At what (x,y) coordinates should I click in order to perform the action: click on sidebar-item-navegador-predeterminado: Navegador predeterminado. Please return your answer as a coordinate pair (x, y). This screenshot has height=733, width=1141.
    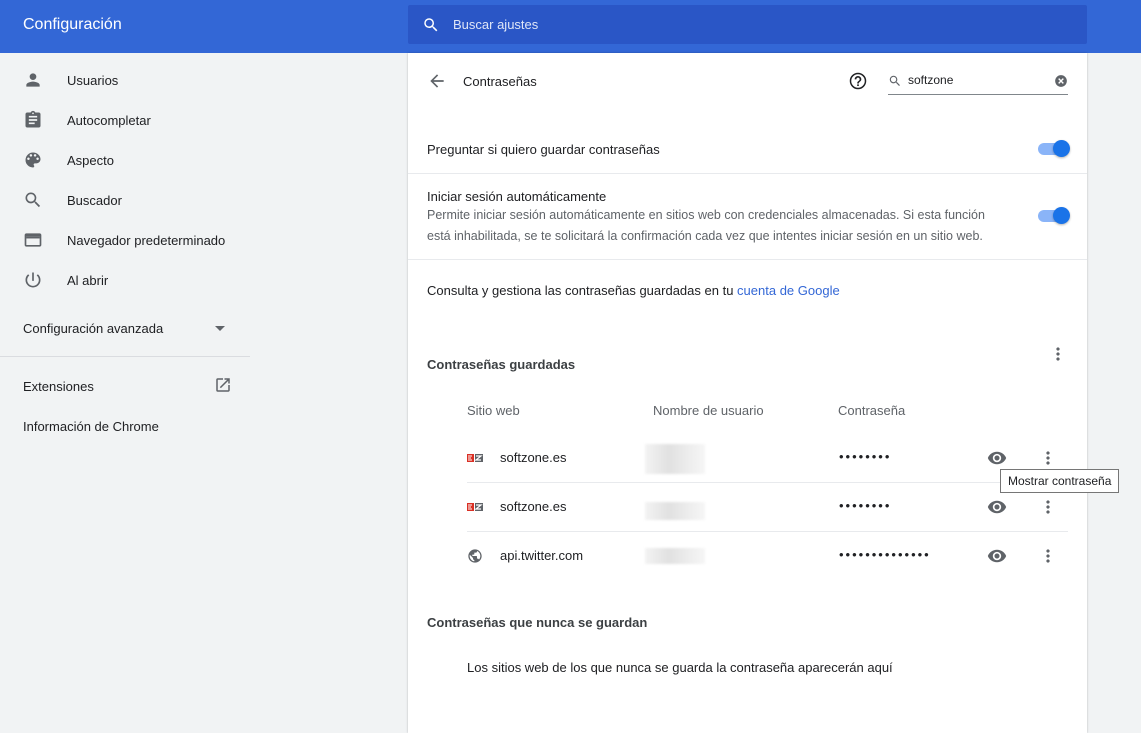
    Looking at the image, I should click on (125, 240).